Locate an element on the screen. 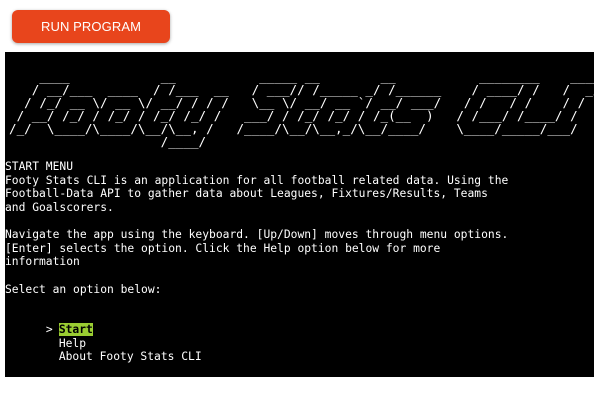 Image resolution: width=600 pixels, height=407 pixels. menu-item-label: About Footy Stats CLI is located at coordinates (130, 356).